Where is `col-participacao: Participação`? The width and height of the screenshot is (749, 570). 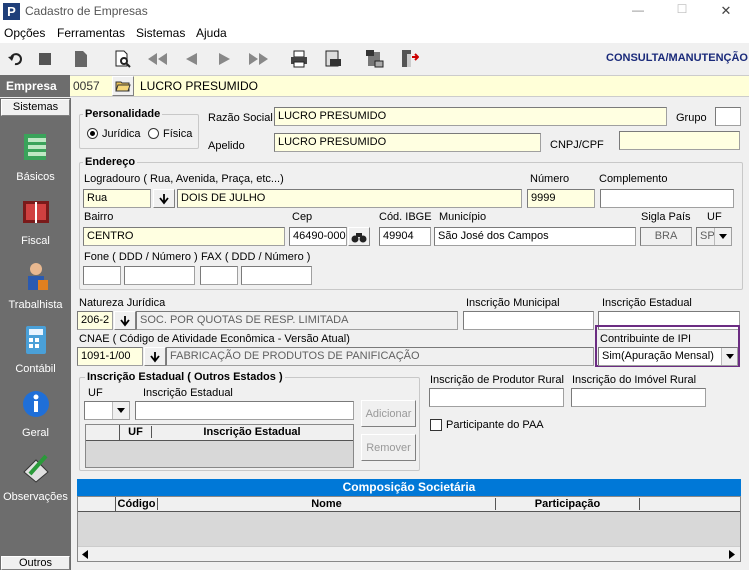 col-participacao: Participação is located at coordinates (568, 504).